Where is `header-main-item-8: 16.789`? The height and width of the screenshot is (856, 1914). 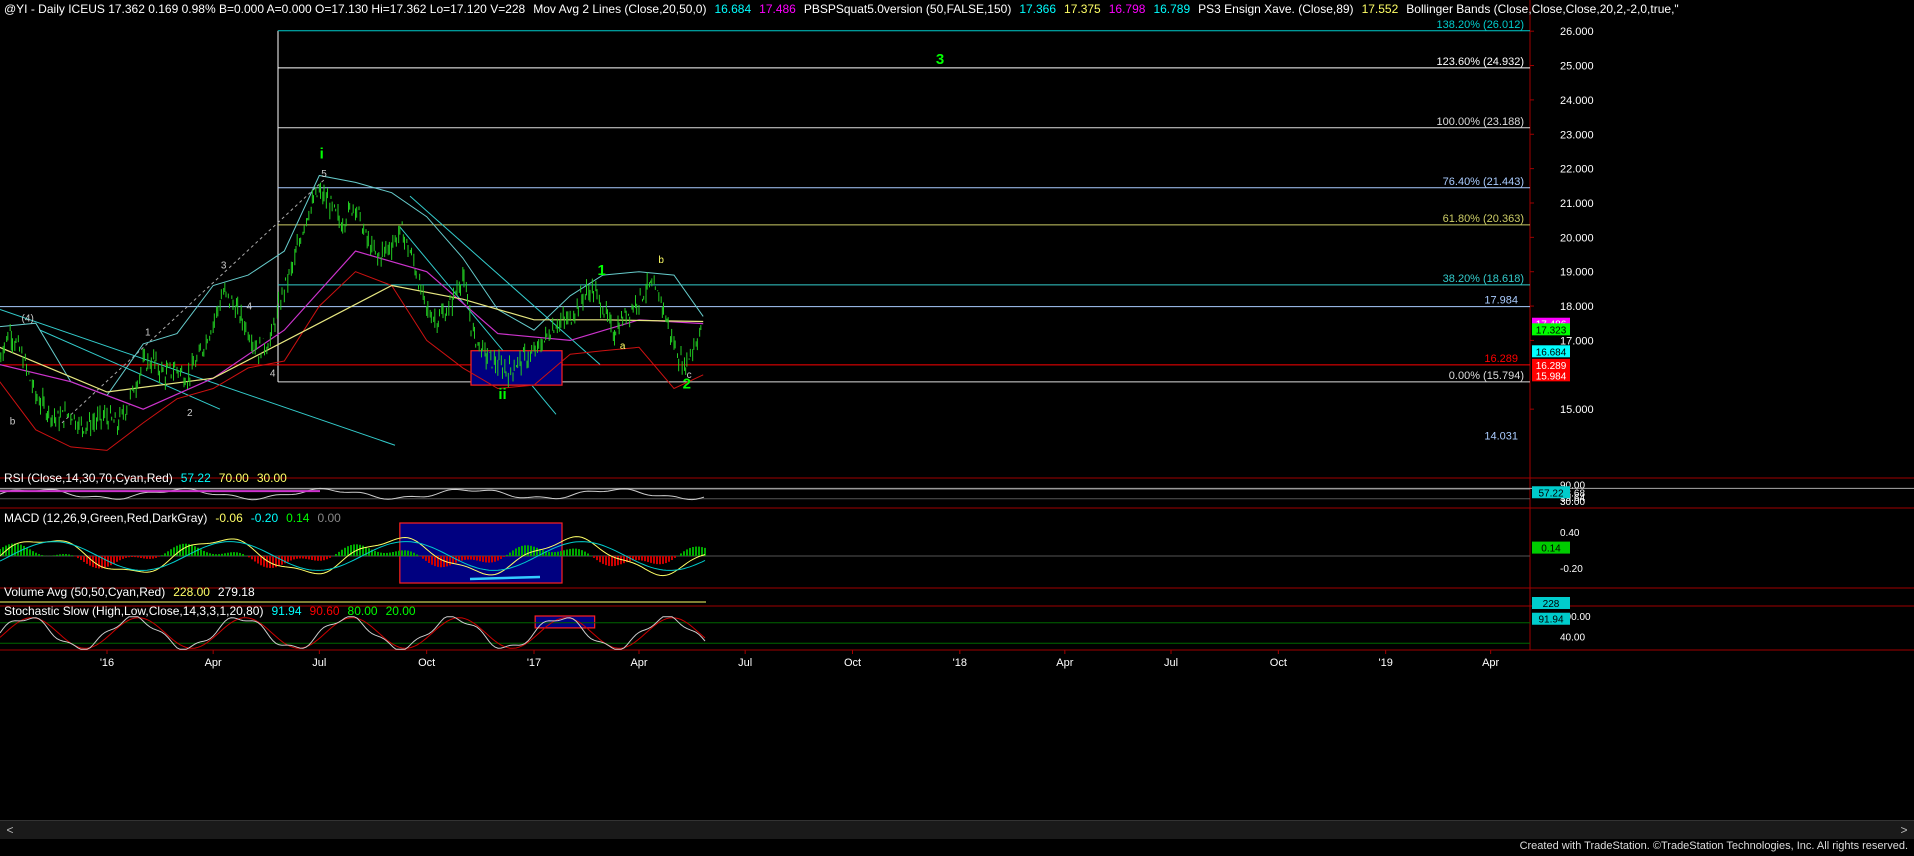 header-main-item-8: 16.789 is located at coordinates (1171, 9).